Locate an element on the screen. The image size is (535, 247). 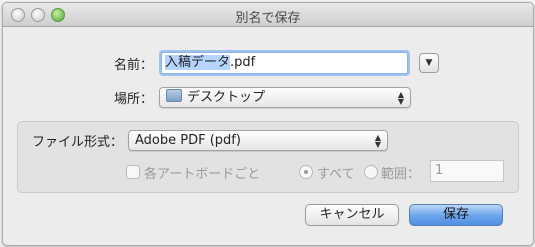
cancel-button: キャンセル is located at coordinates (352, 215).